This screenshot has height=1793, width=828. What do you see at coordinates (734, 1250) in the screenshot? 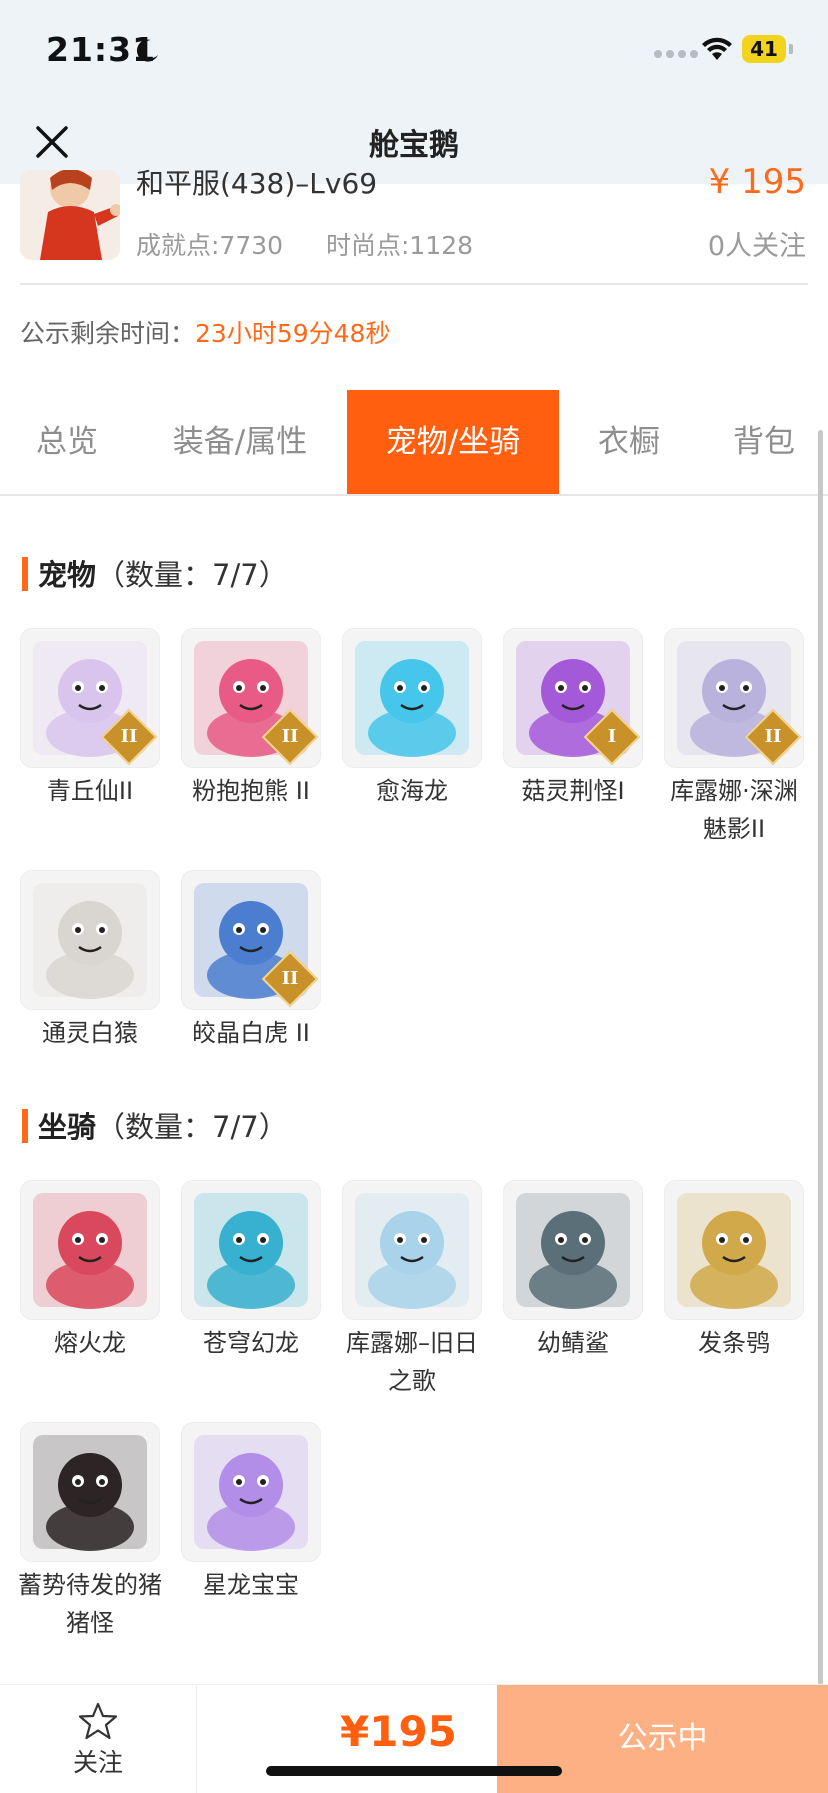
I see `clockwork-owl-icon` at bounding box center [734, 1250].